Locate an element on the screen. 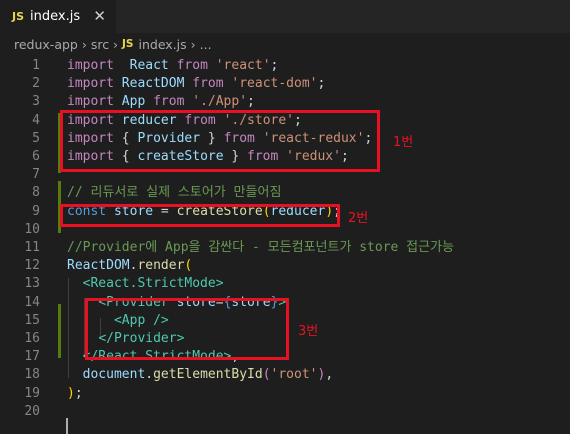  code-line: 18 document.getElementById('root'), is located at coordinates (285, 375).